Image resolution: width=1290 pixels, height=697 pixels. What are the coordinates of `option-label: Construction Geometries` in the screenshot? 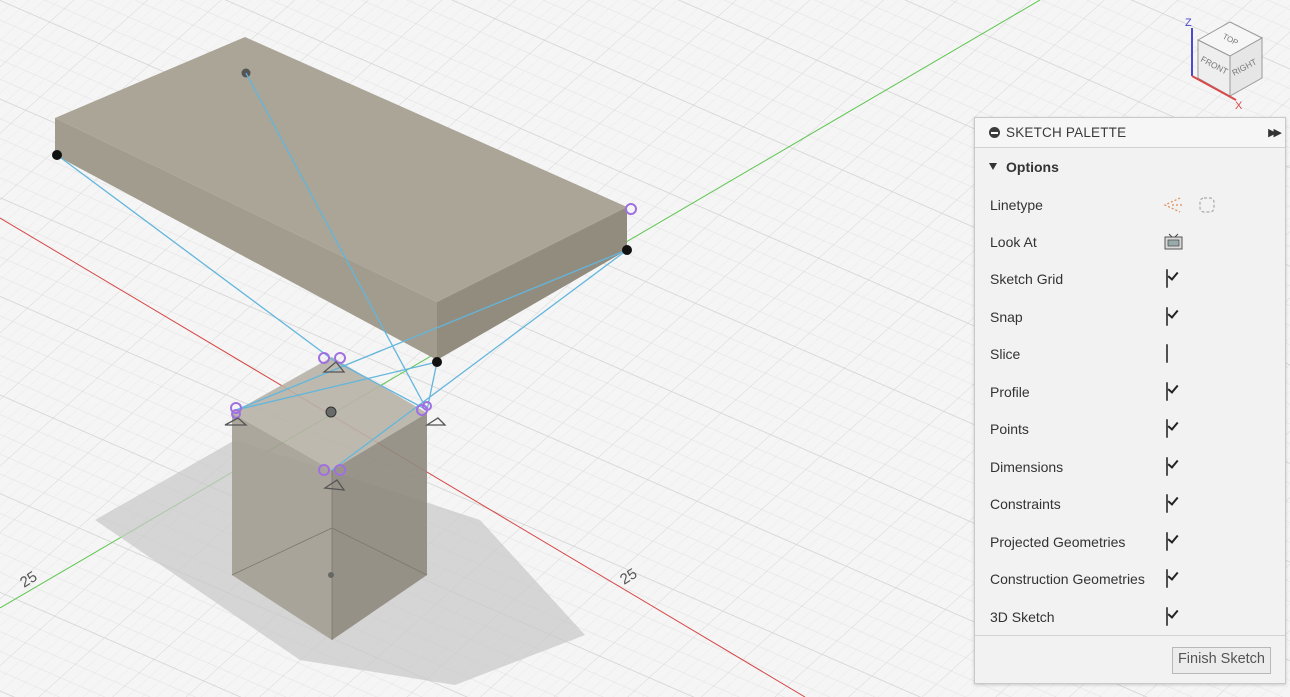 It's located at (1067, 578).